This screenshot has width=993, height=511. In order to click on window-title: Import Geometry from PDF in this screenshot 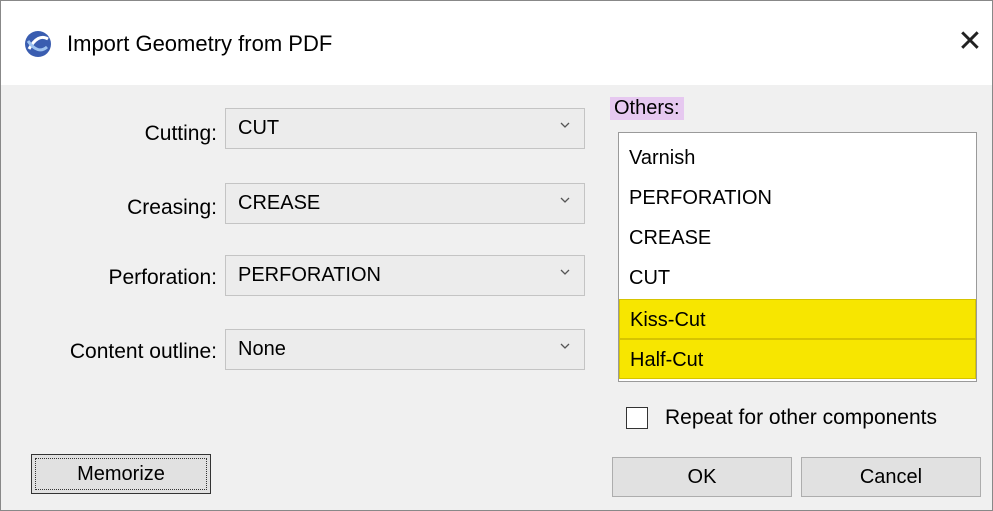, I will do `click(200, 43)`.